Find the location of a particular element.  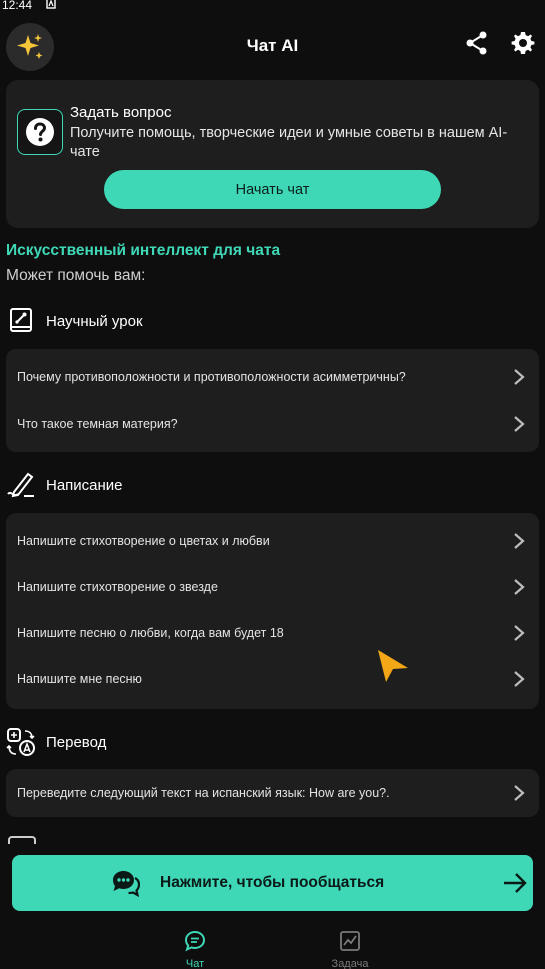

prompt-item: Напишите стихотворение о цветах и любви is located at coordinates (272, 541).